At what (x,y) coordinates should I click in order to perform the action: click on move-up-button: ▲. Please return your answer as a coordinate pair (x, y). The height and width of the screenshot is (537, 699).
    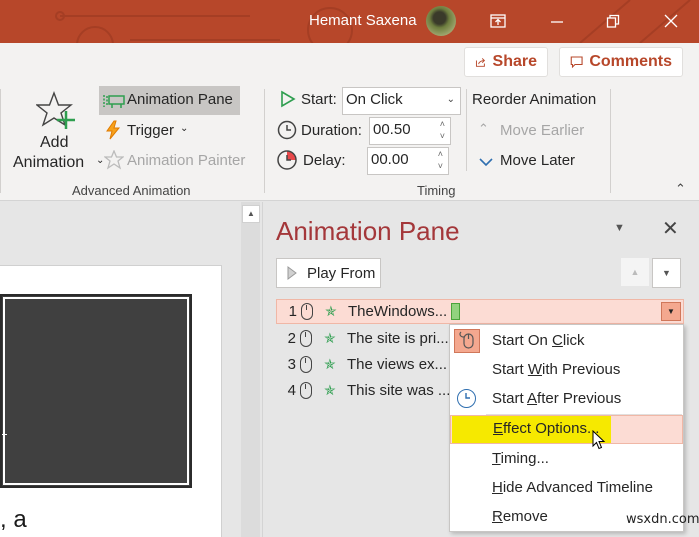
    Looking at the image, I should click on (635, 272).